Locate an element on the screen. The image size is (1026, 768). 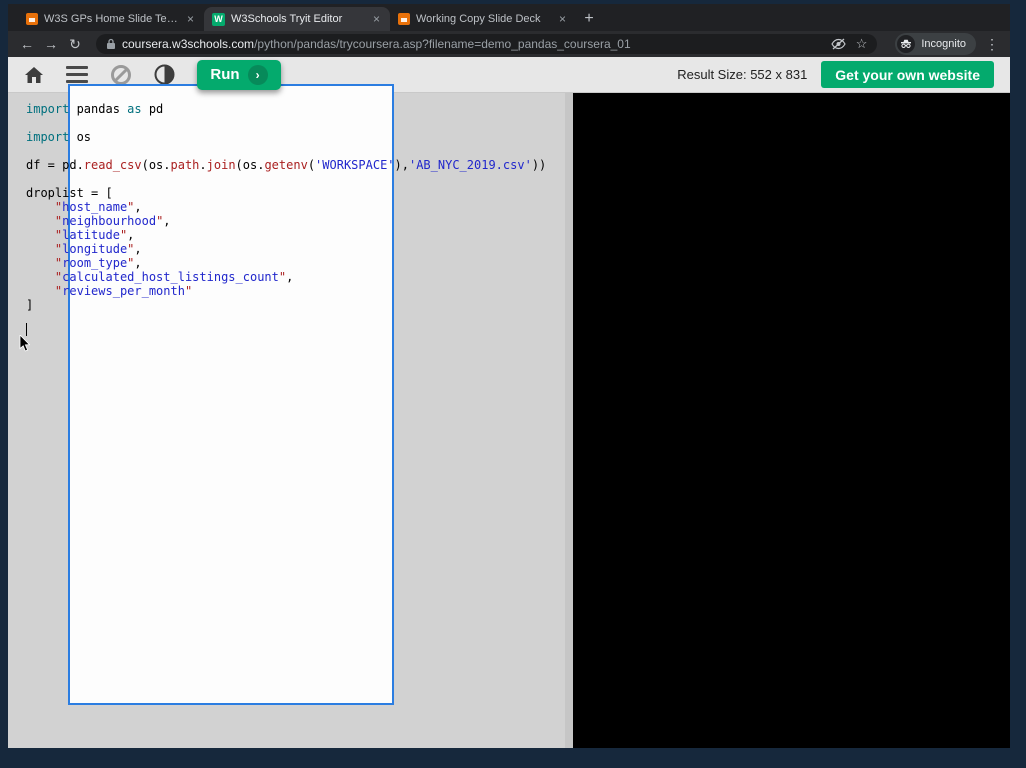
run-button: Run › is located at coordinates (239, 74).